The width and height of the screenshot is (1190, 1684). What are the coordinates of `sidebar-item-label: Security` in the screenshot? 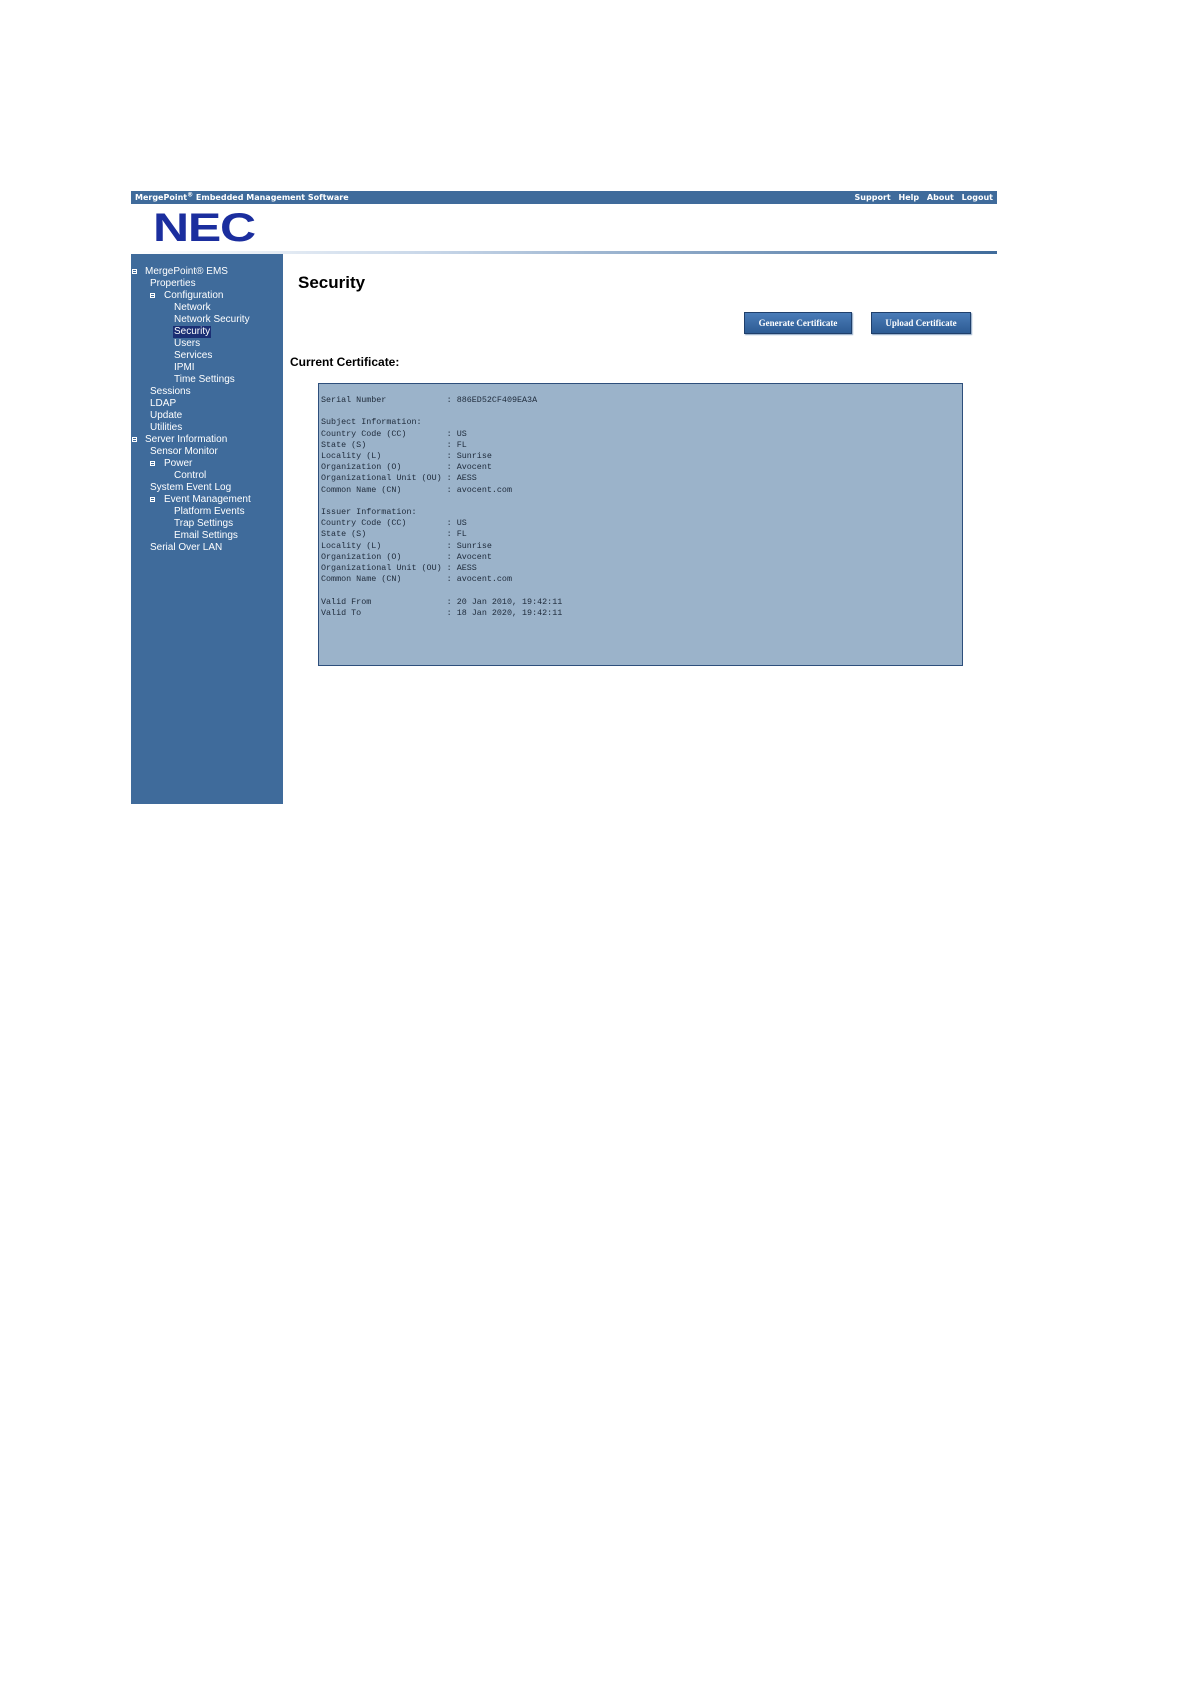 It's located at (192, 332).